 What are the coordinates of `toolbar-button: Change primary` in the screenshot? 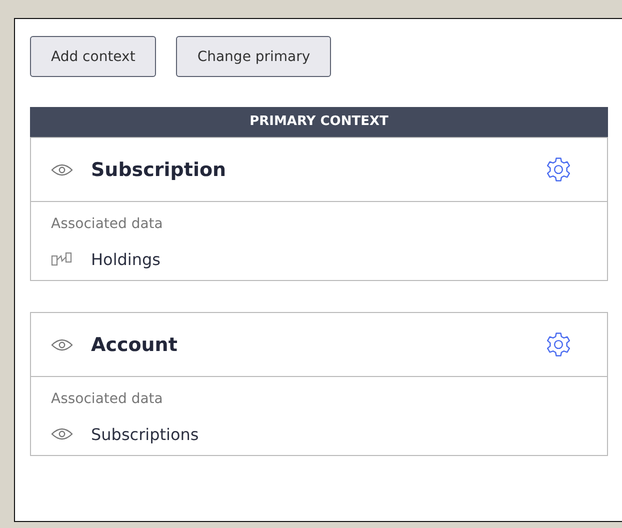 It's located at (254, 56).